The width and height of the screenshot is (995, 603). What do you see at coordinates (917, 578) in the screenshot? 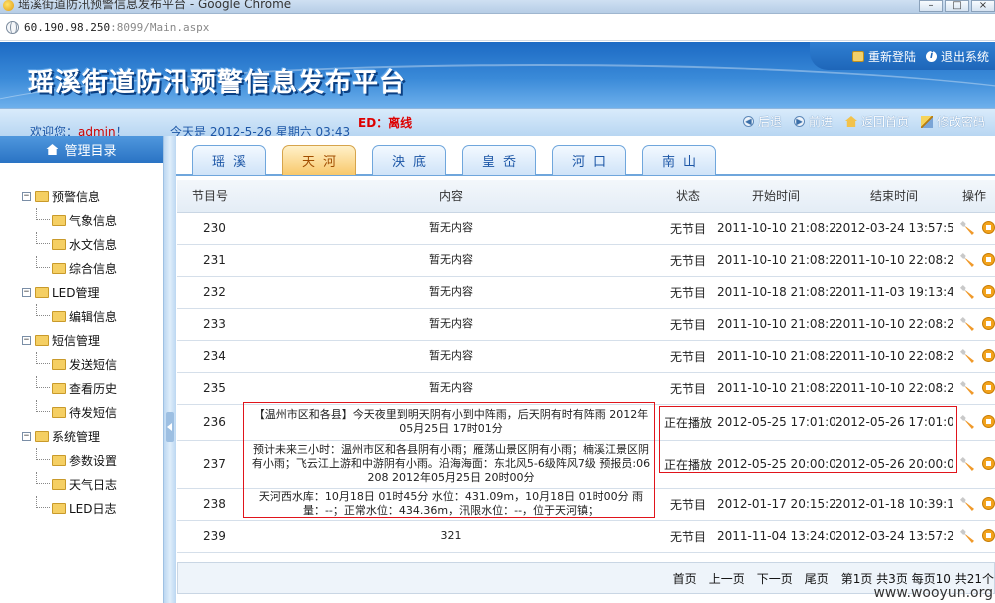
I see `page-info: 第1页 共3页 每页10 共21个` at bounding box center [917, 578].